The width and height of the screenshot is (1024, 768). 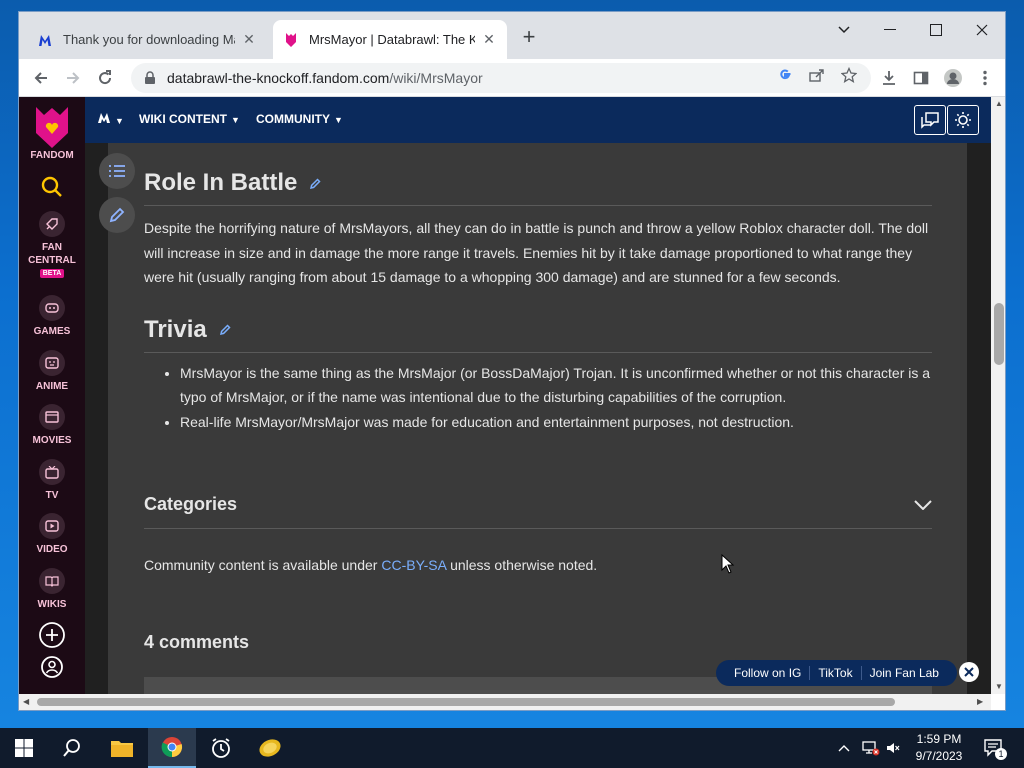 I want to click on horizontal-scroll-thumb, so click(x=466, y=702).